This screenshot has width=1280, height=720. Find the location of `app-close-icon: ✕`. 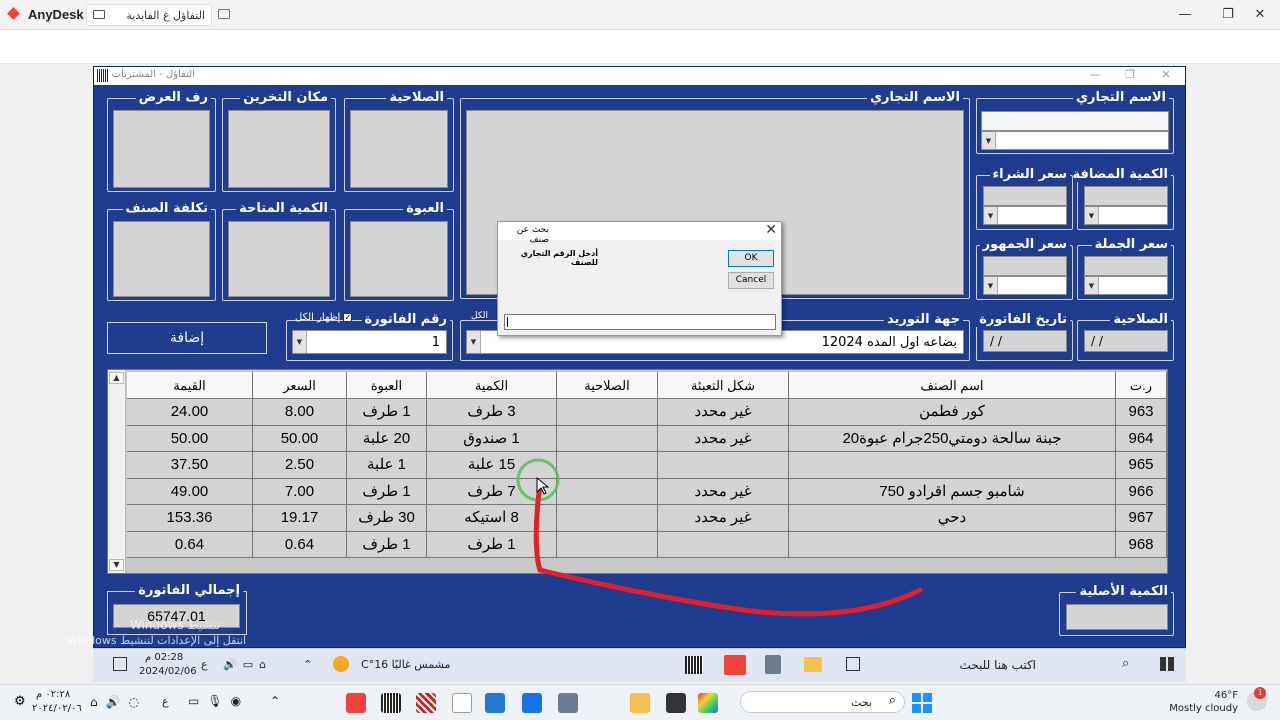

app-close-icon: ✕ is located at coordinates (1166, 74).